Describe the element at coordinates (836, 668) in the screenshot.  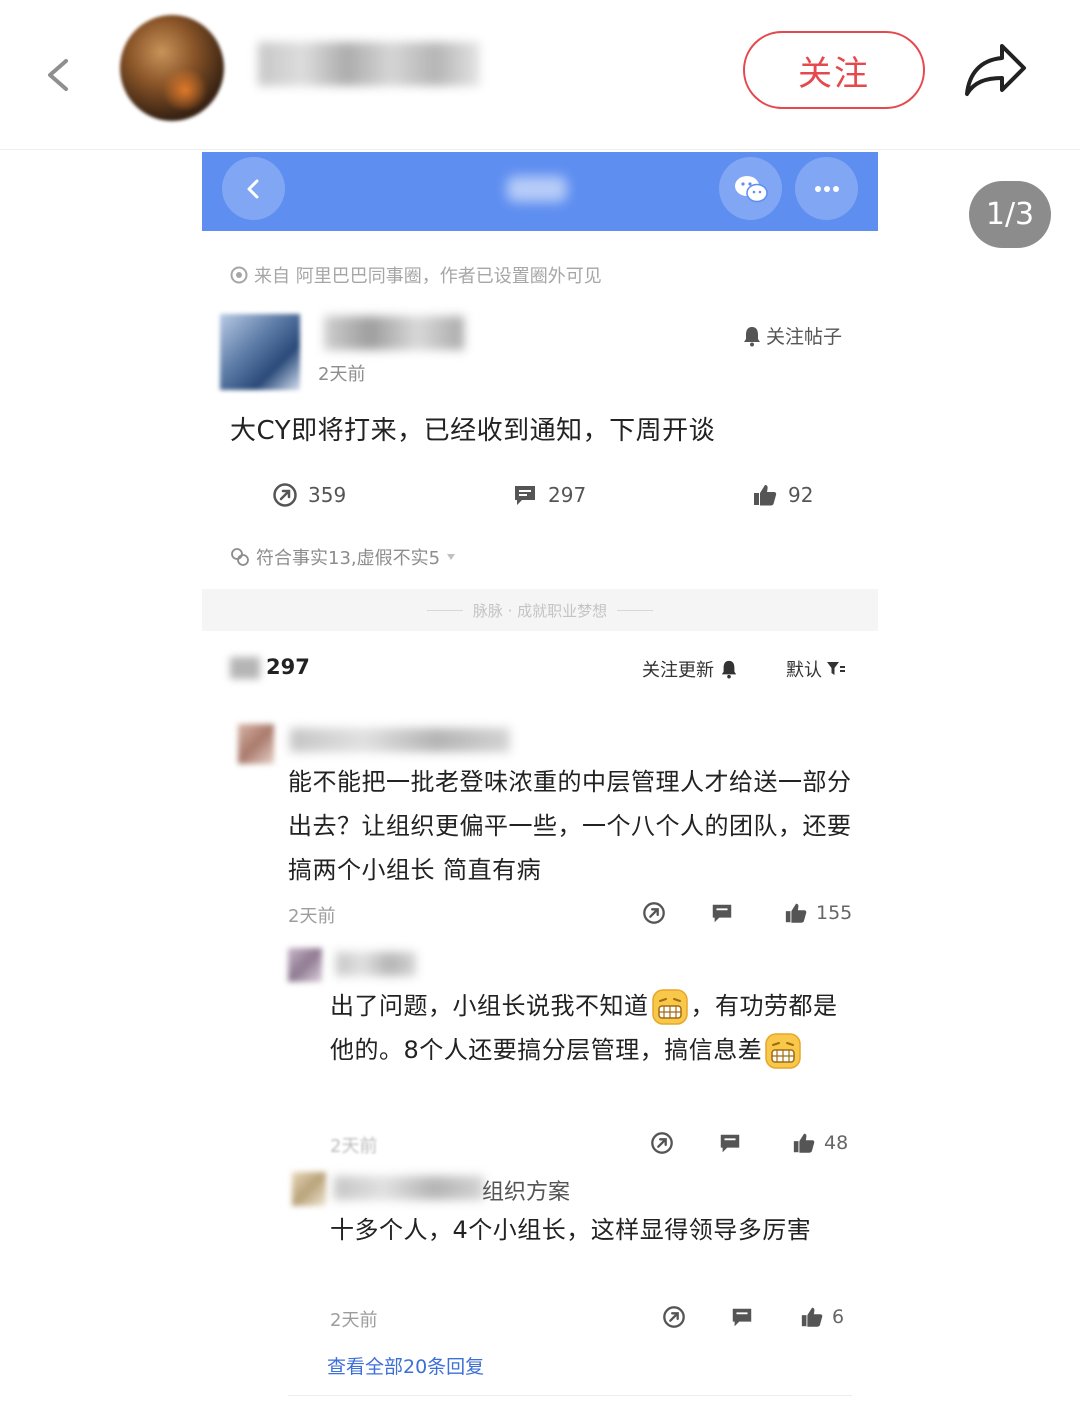
I see `filter-icon` at that location.